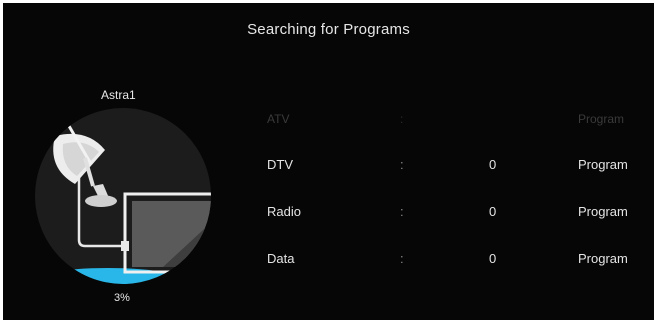  I want to click on tv-monitor-icon, so click(166, 233).